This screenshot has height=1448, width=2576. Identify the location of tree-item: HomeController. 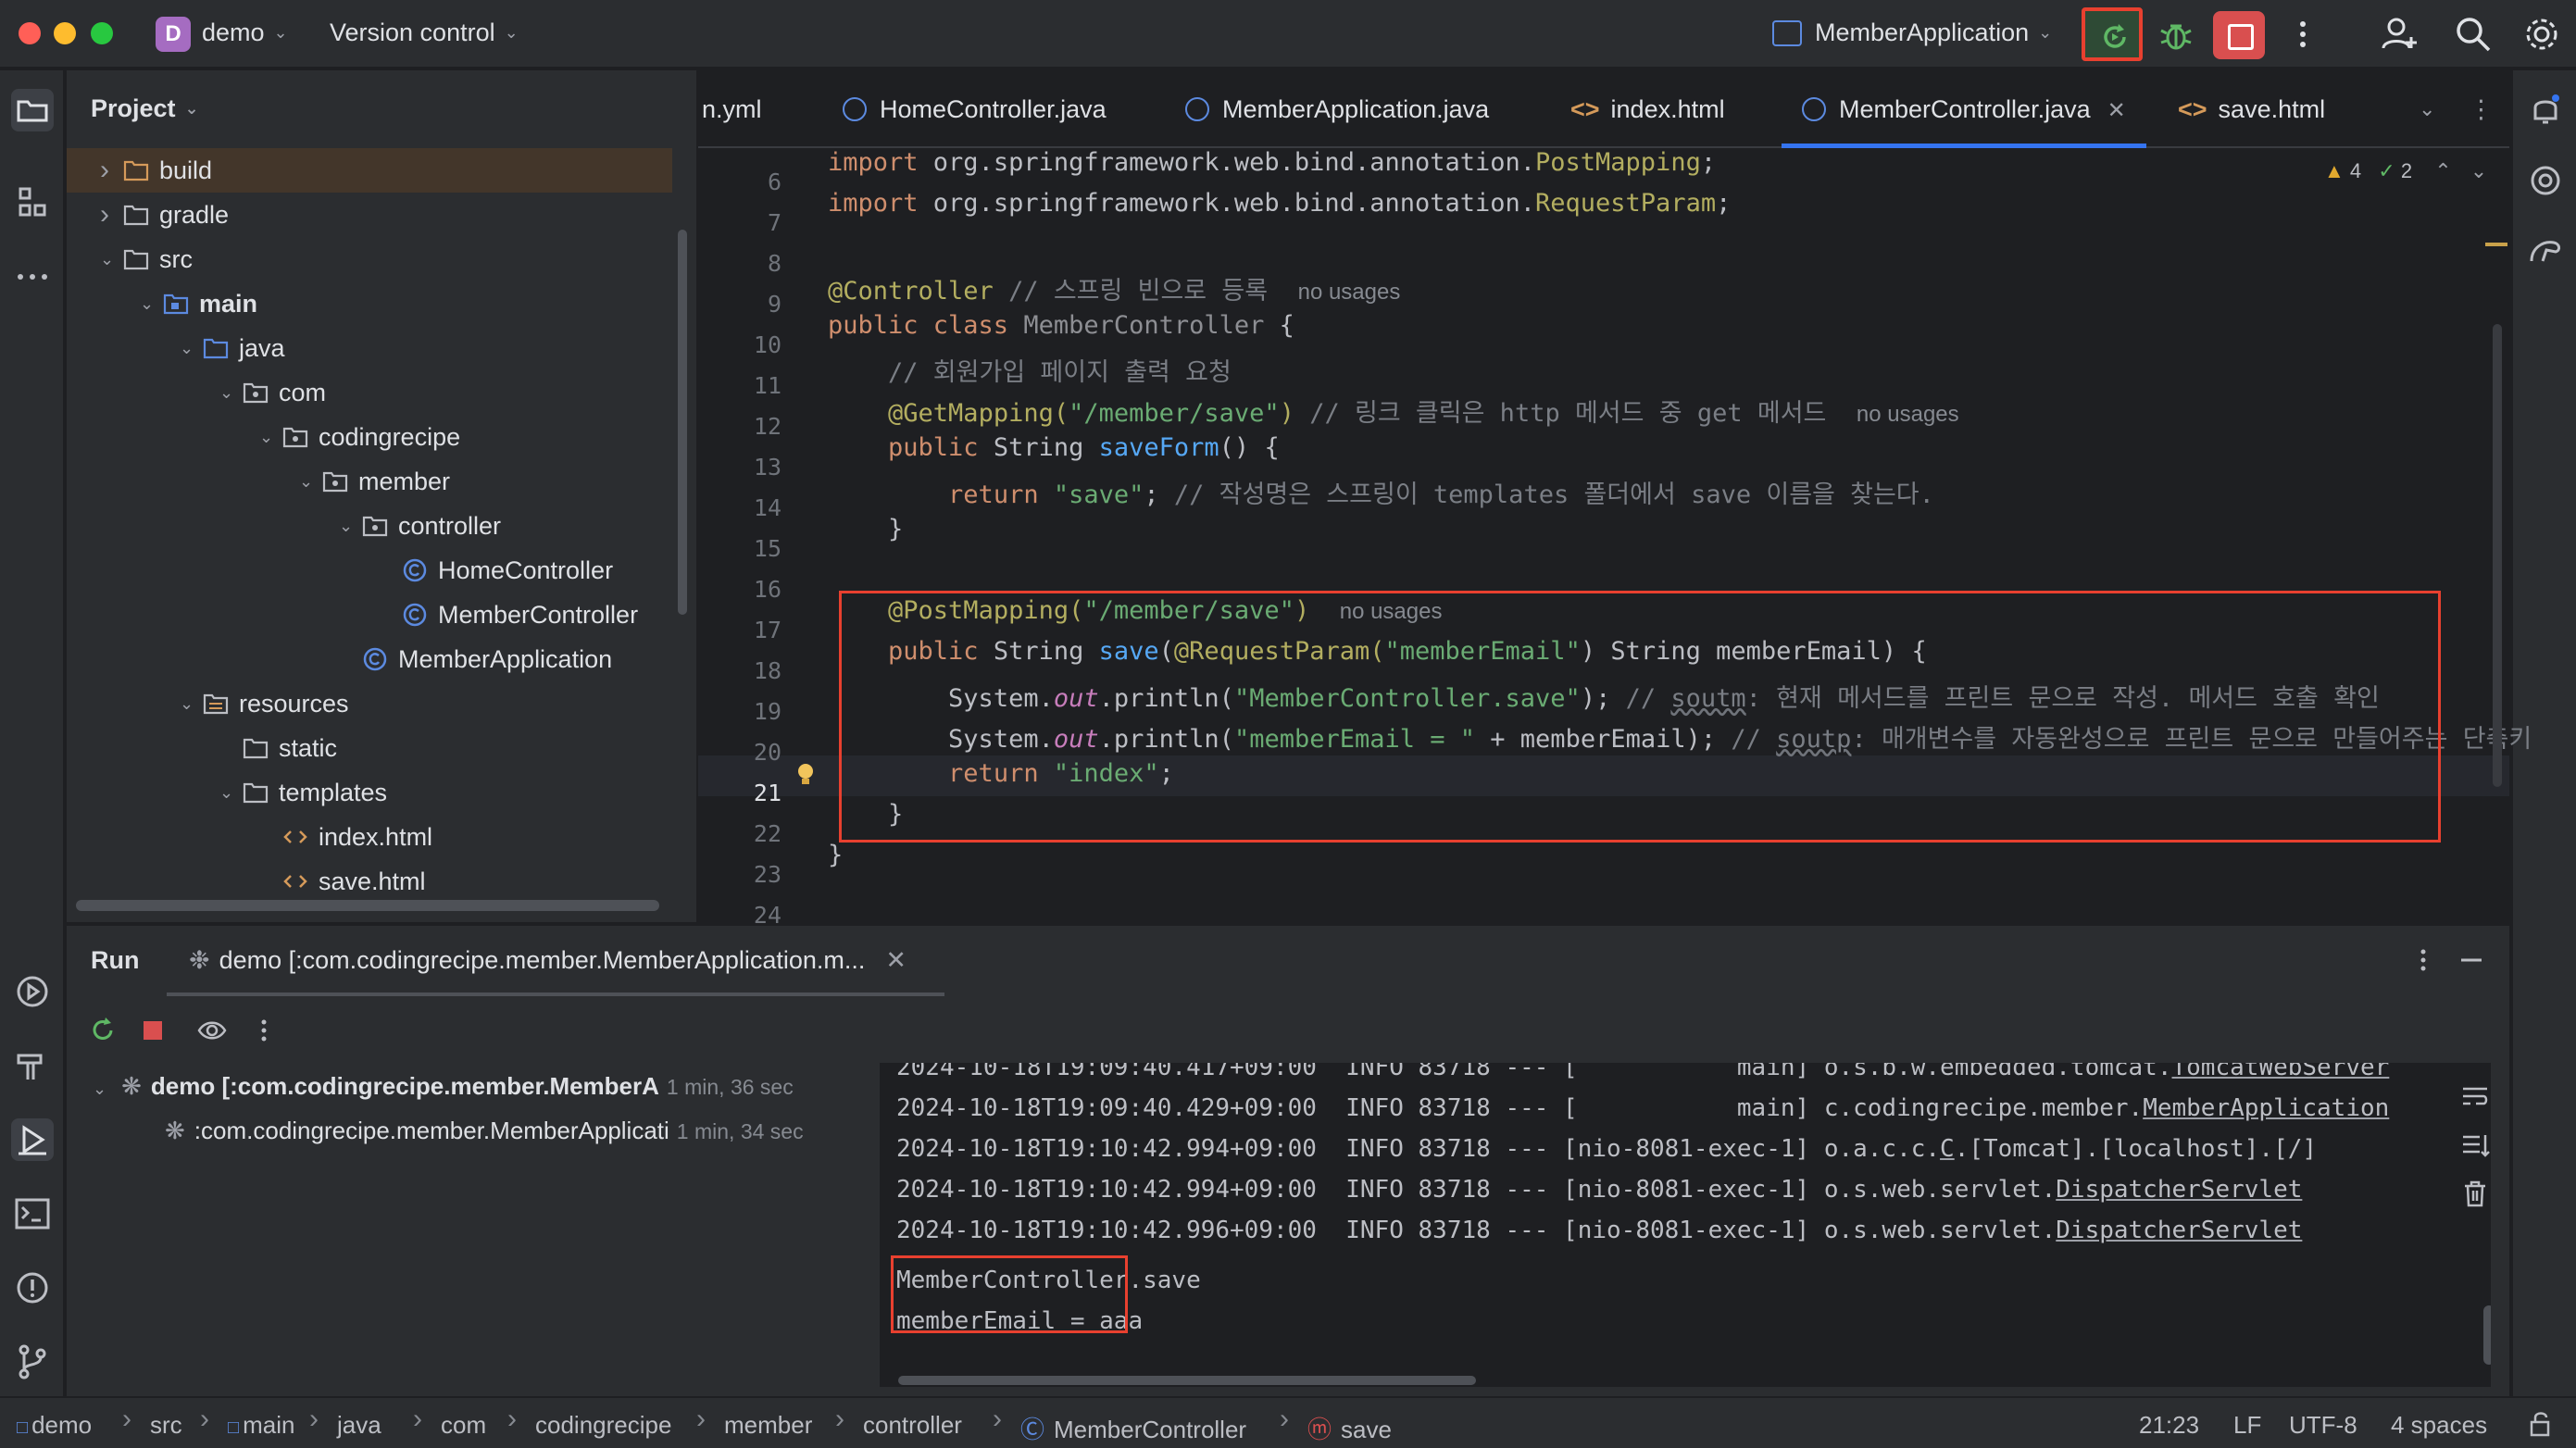
(372, 570).